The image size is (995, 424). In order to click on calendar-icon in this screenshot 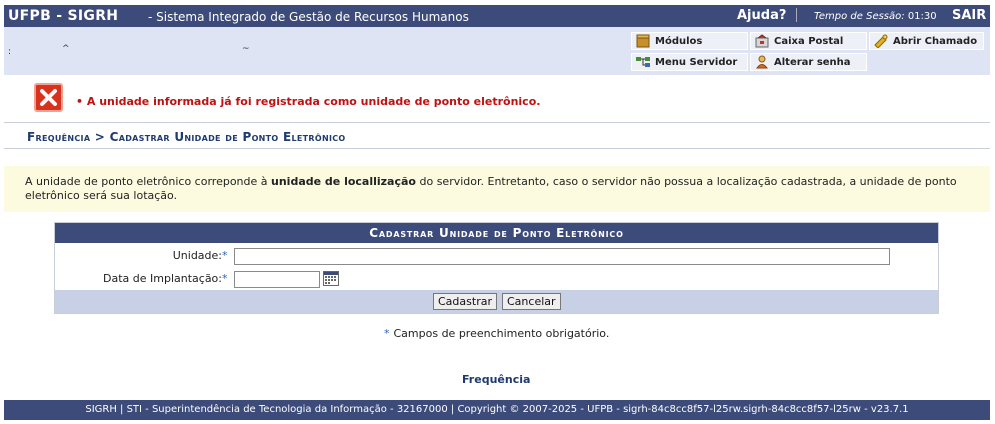, I will do `click(331, 278)`.